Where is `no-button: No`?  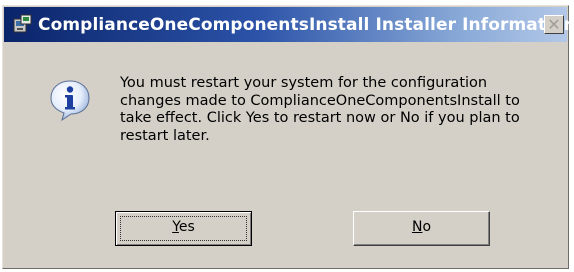
no-button: No is located at coordinates (421, 228).